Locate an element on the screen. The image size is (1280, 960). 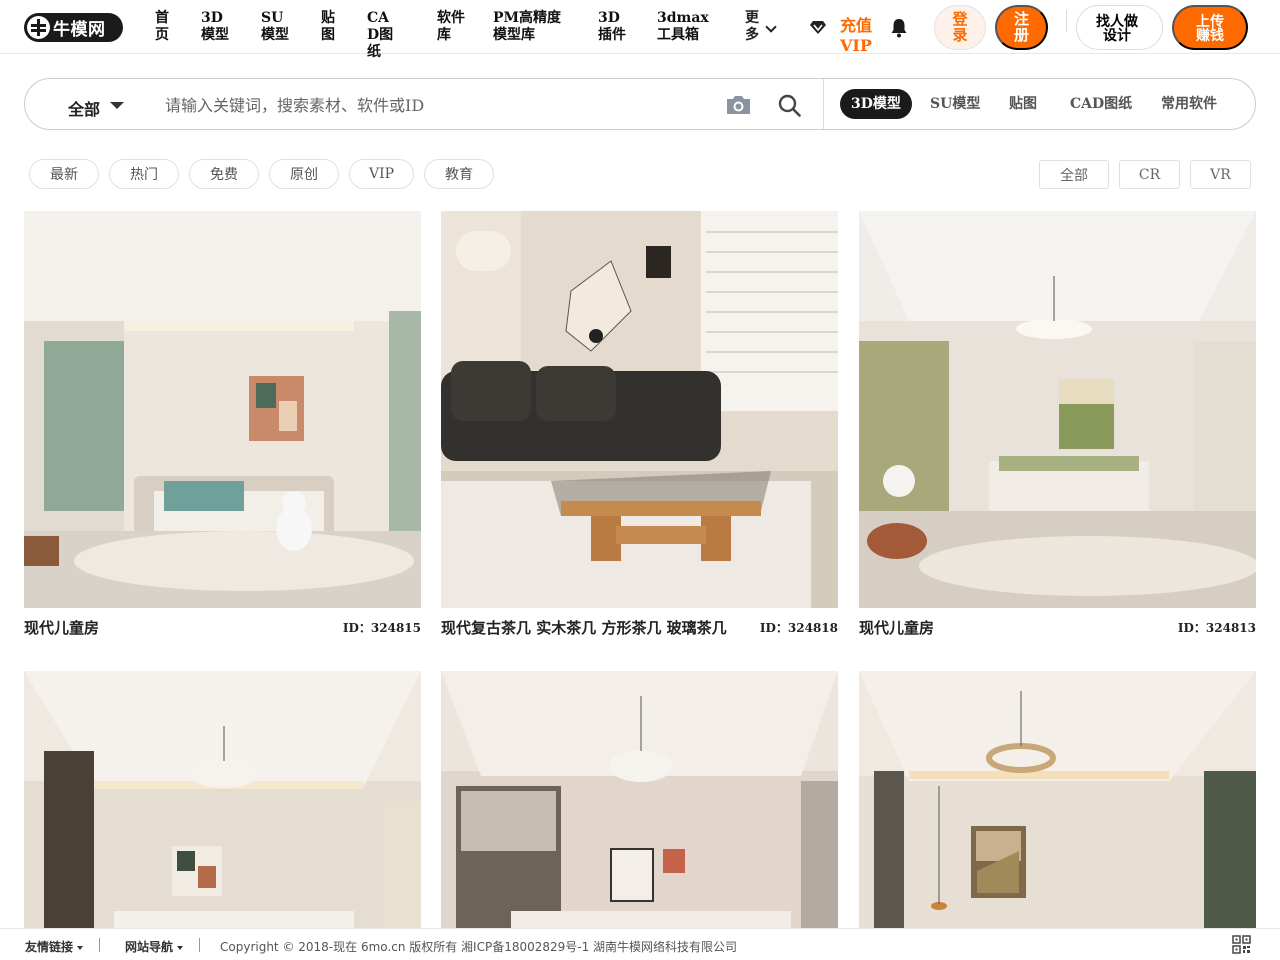
header-divider is located at coordinates (1066, 21).